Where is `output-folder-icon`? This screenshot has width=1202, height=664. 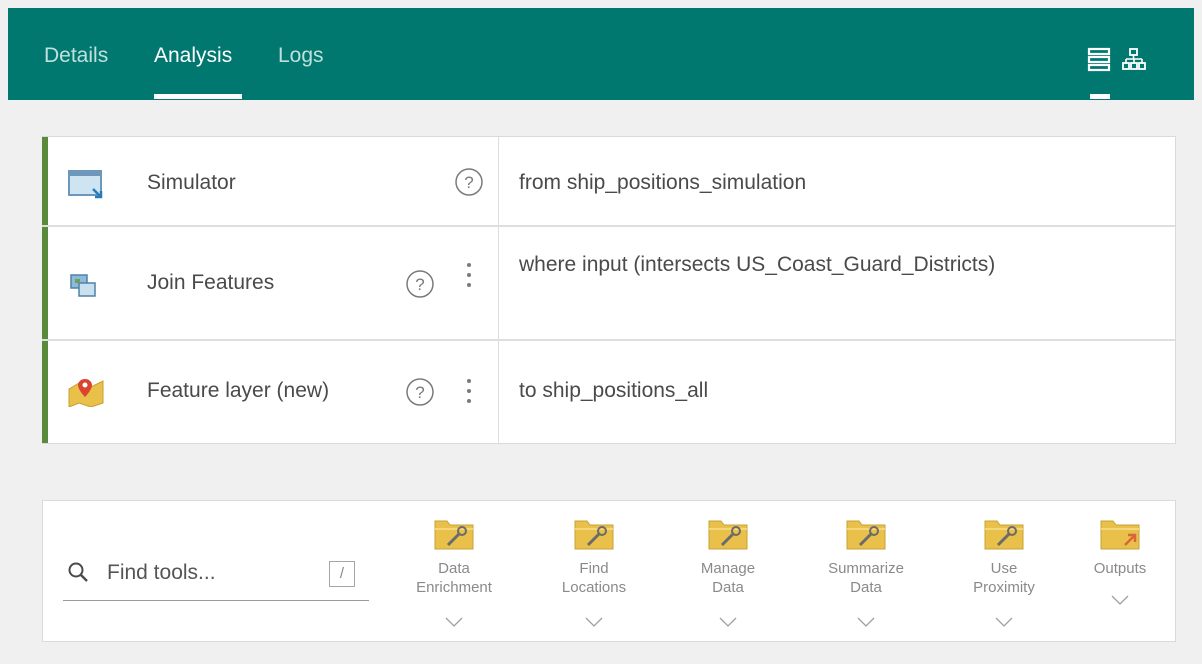
output-folder-icon is located at coordinates (1120, 533).